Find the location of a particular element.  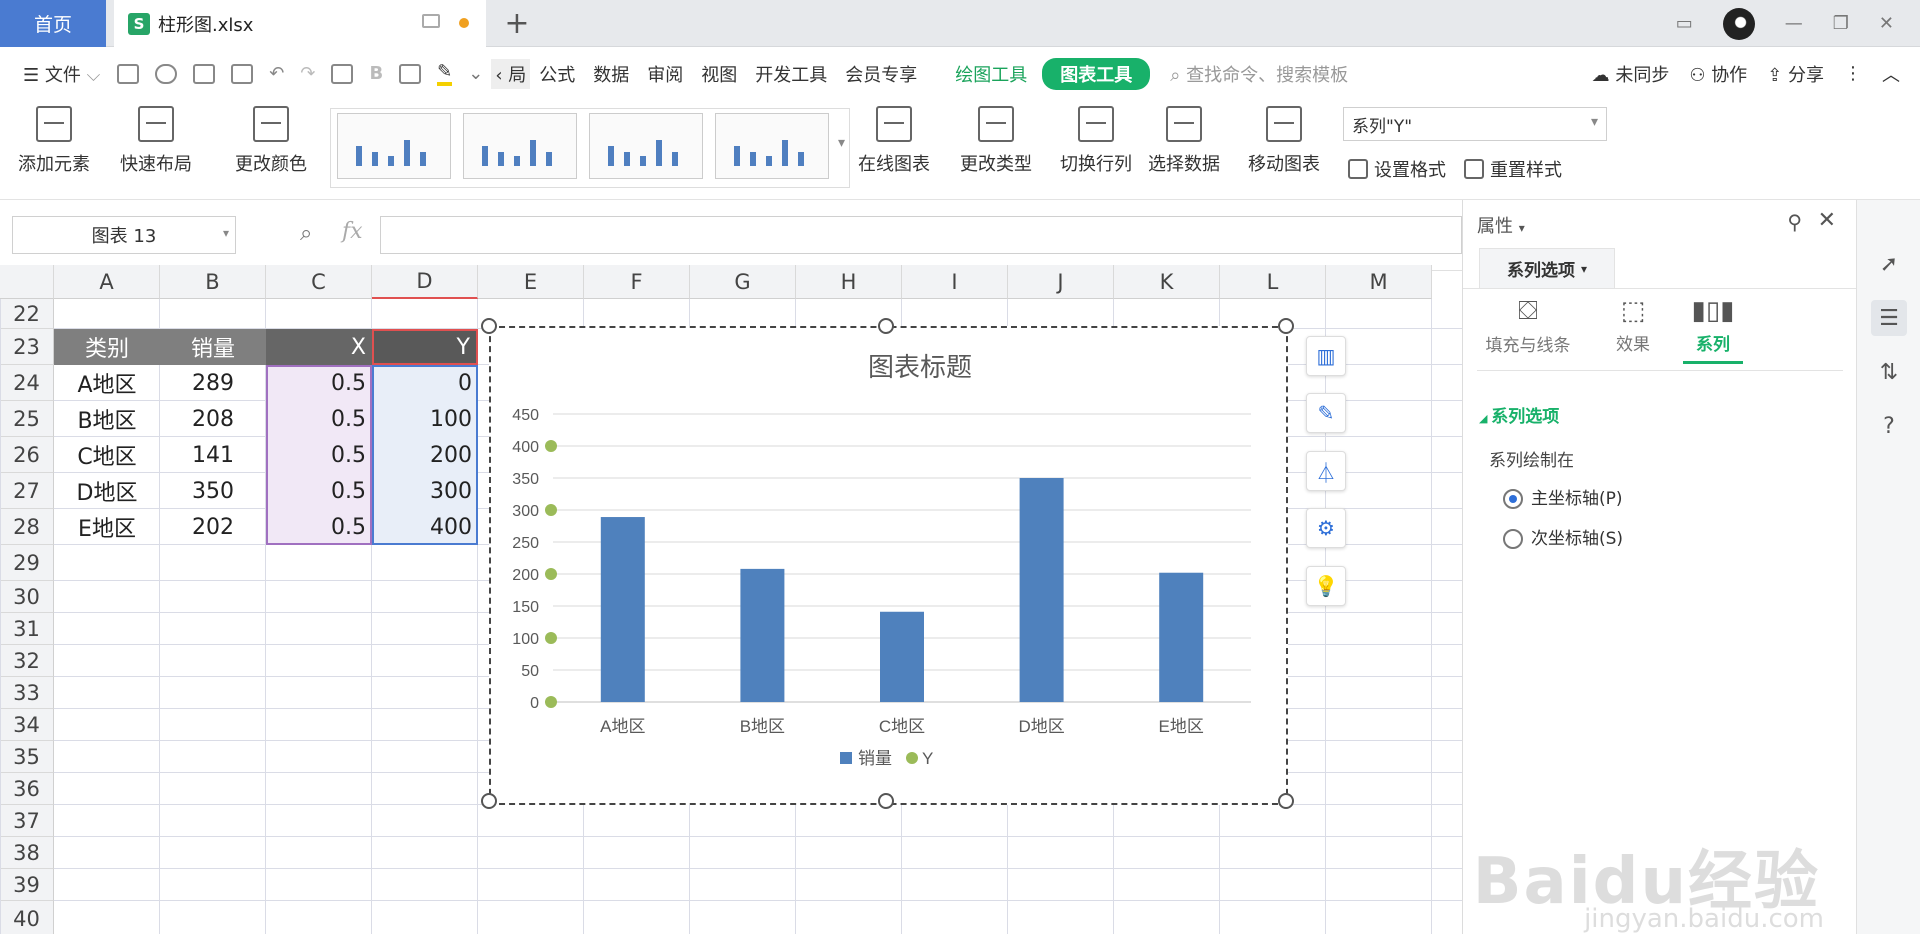

table-header-cell: X is located at coordinates (319, 347).